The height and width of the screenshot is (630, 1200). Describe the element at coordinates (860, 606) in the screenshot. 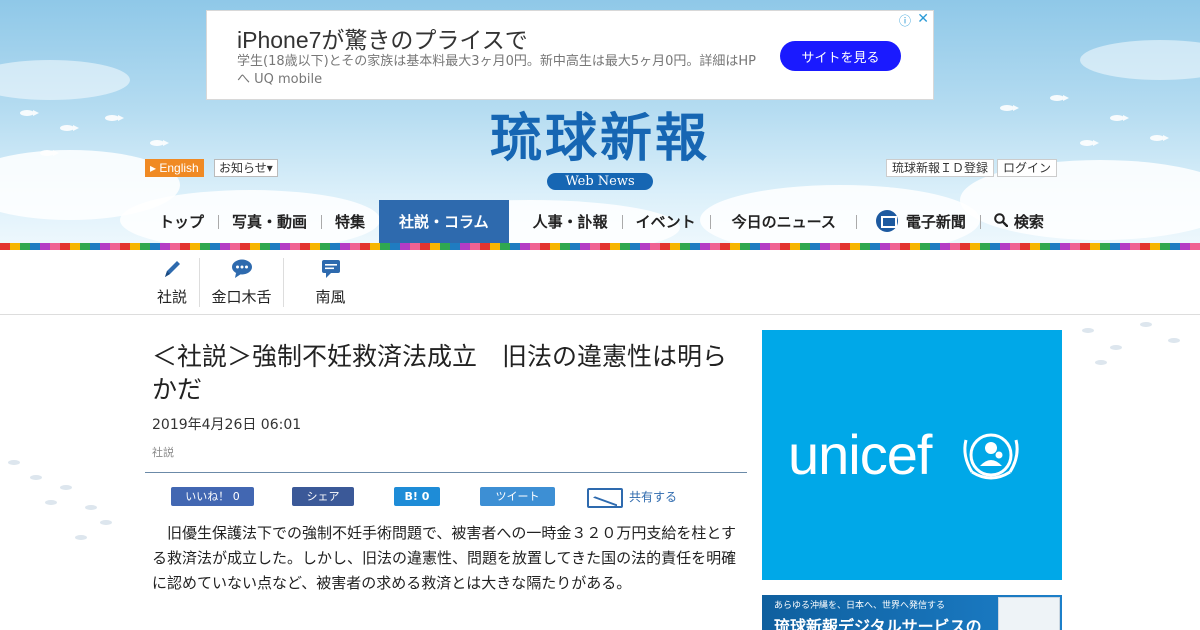

I see `banner-tagline: あらゆる沖縄を、日本へ、世界へ発信する` at that location.